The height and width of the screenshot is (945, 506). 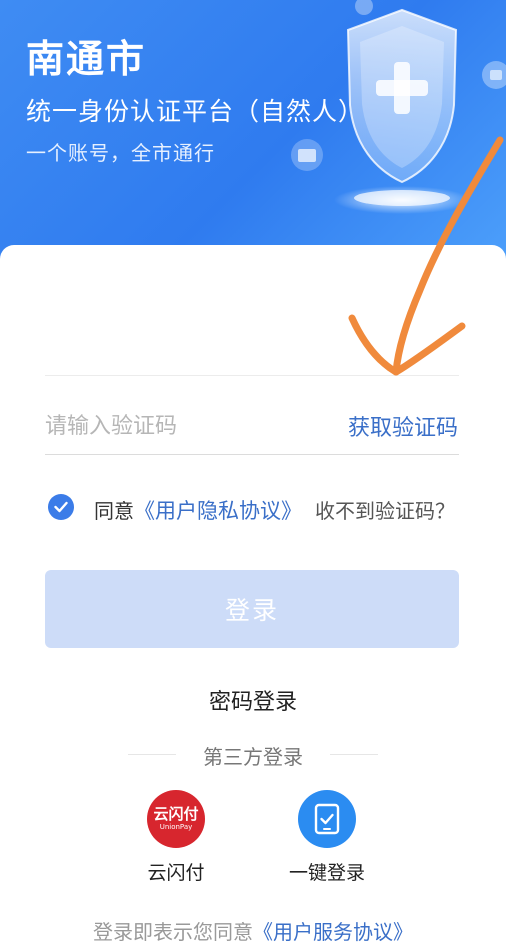 I want to click on check-icon, so click(x=61, y=507).